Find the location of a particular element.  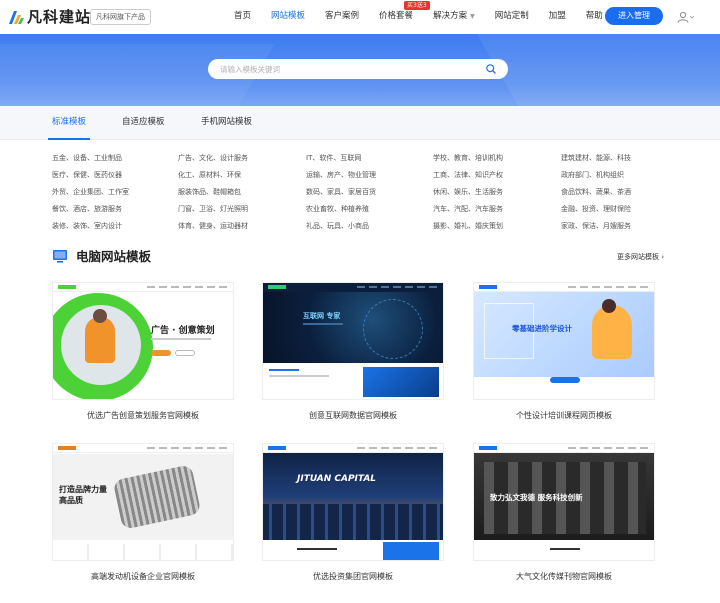

nav-solutions: 解决方案 ▼ is located at coordinates (454, 17).